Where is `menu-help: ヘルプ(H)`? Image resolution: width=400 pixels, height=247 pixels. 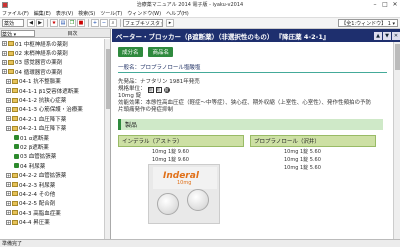 menu-help: ヘルプ(H) is located at coordinates (177, 13).